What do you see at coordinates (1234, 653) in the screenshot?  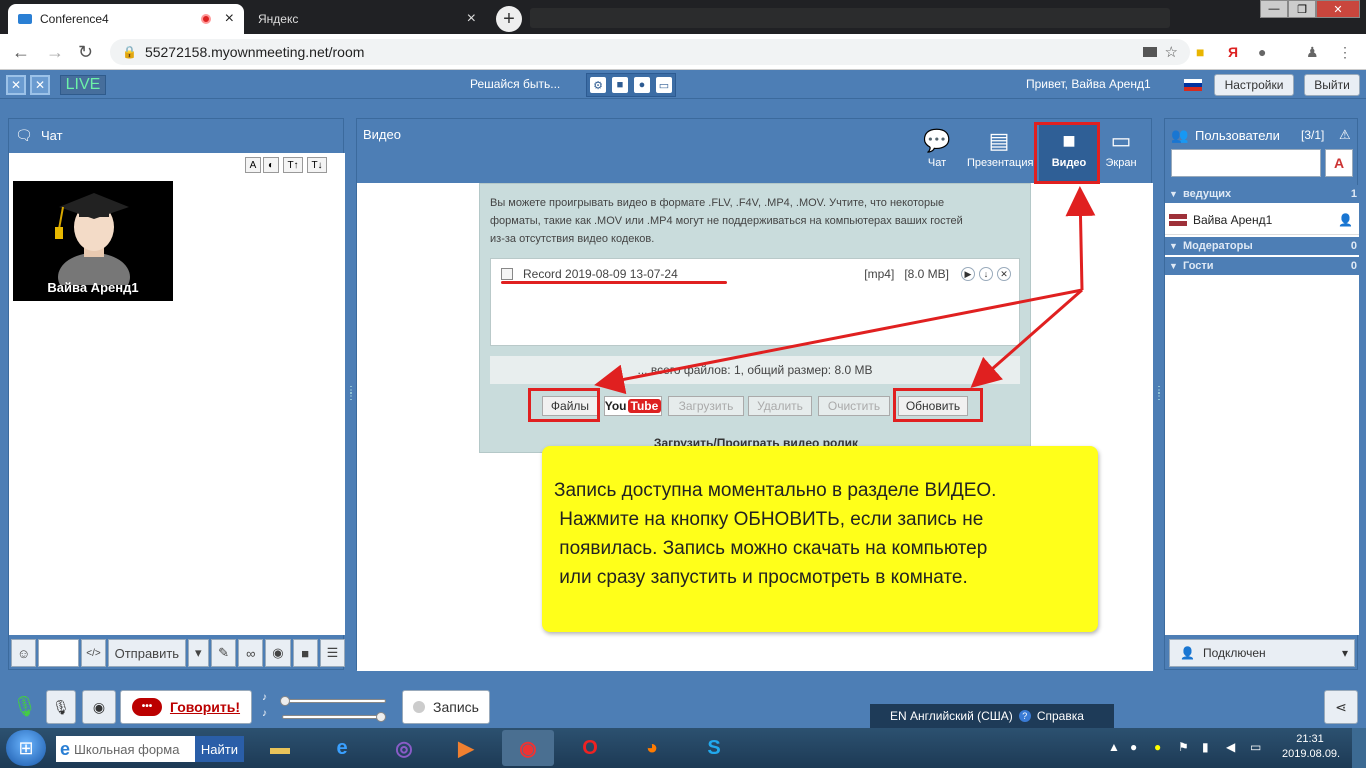 I see `status-label: Подключен` at bounding box center [1234, 653].